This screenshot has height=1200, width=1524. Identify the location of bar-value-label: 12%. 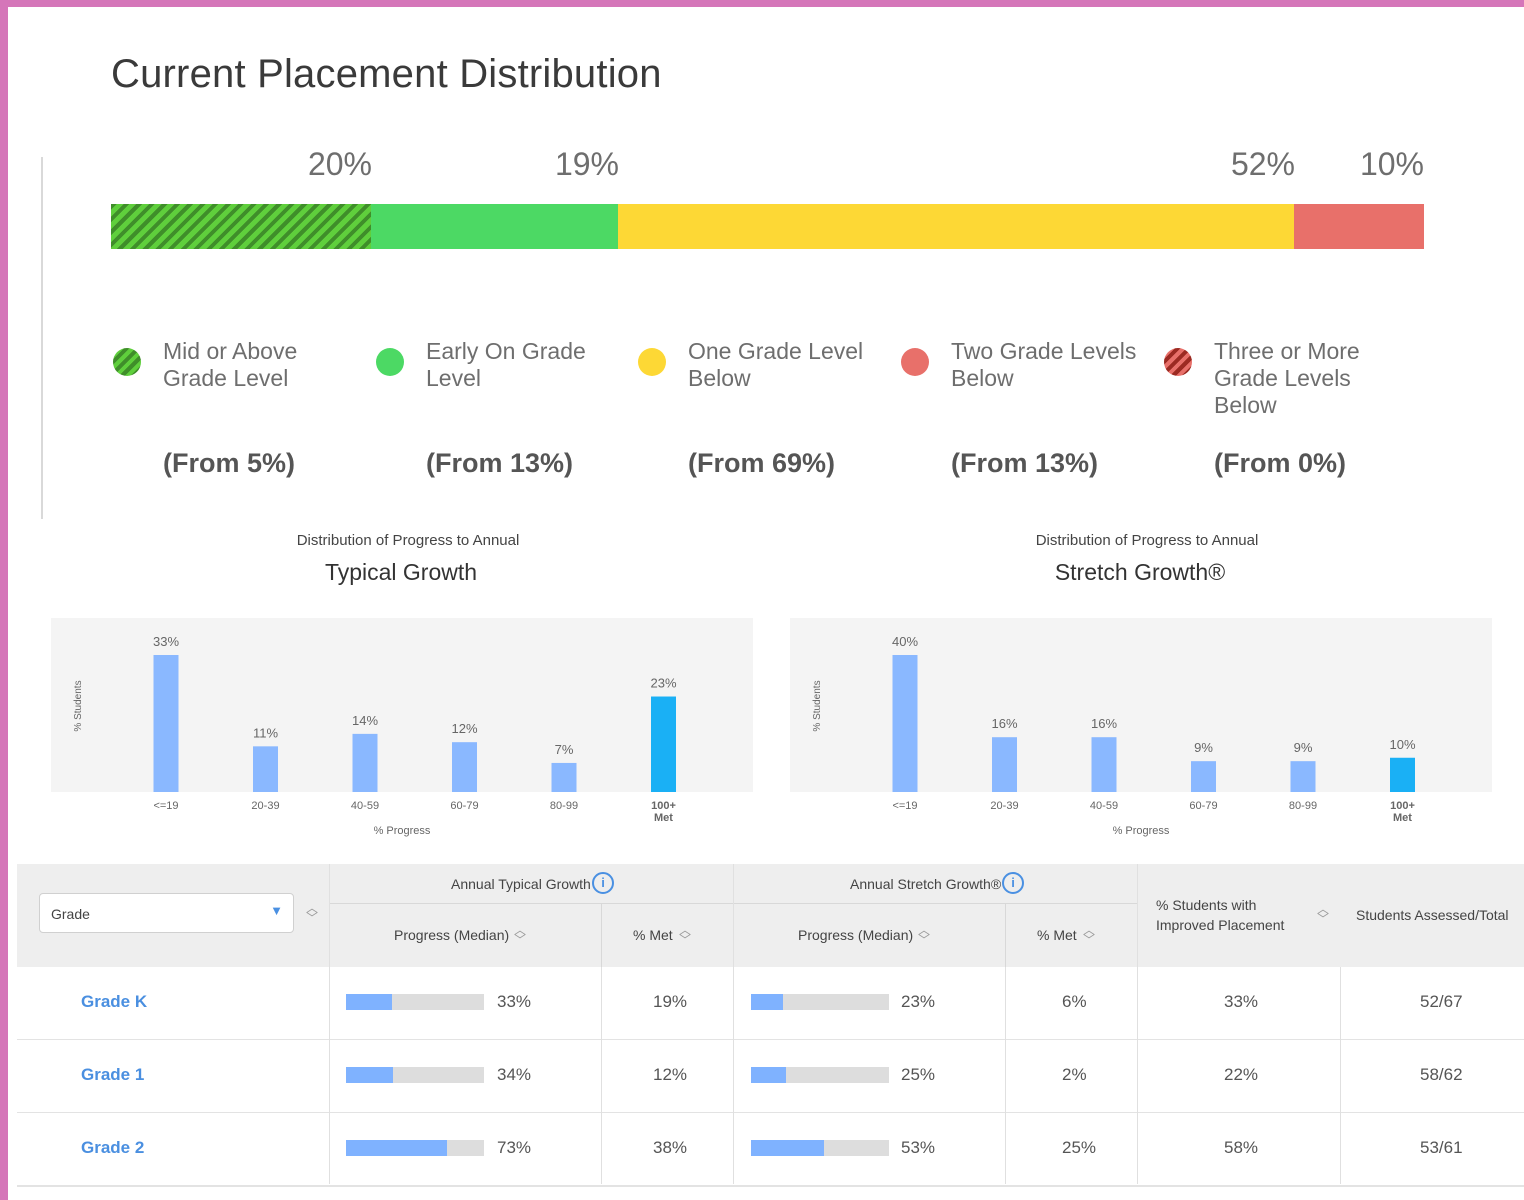
(464, 728).